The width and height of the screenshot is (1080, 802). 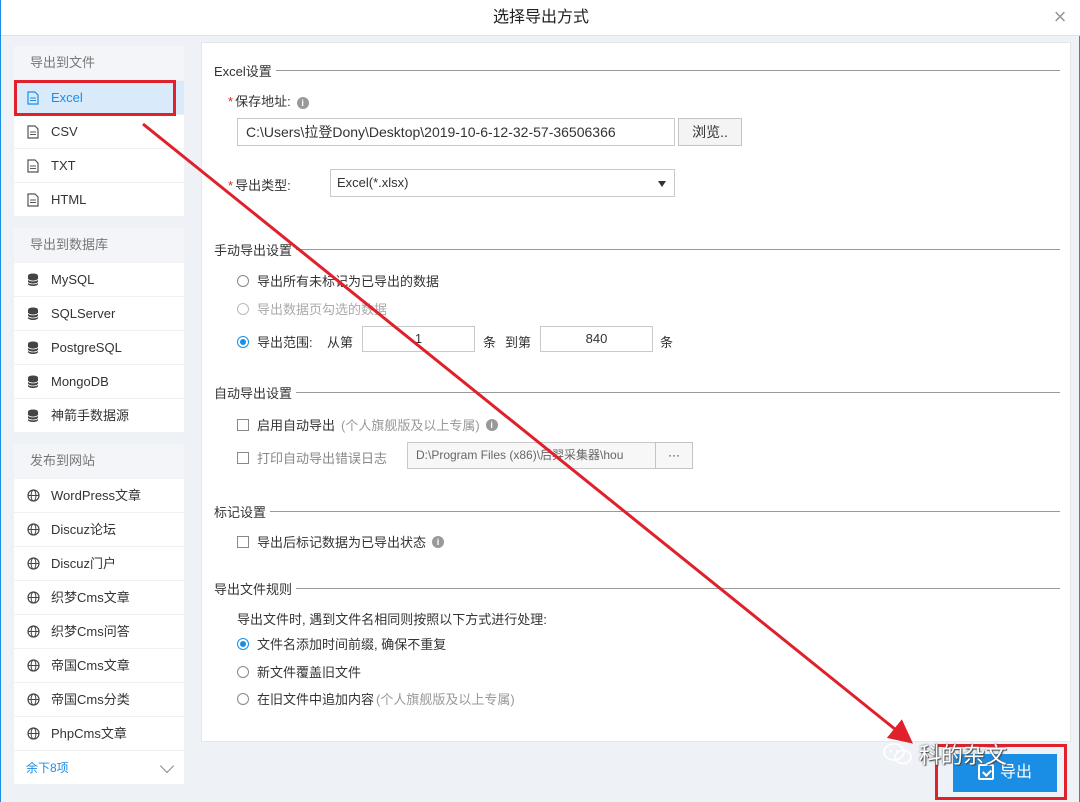 I want to click on section-title-auto: 自动导出设置, so click(x=255, y=392).